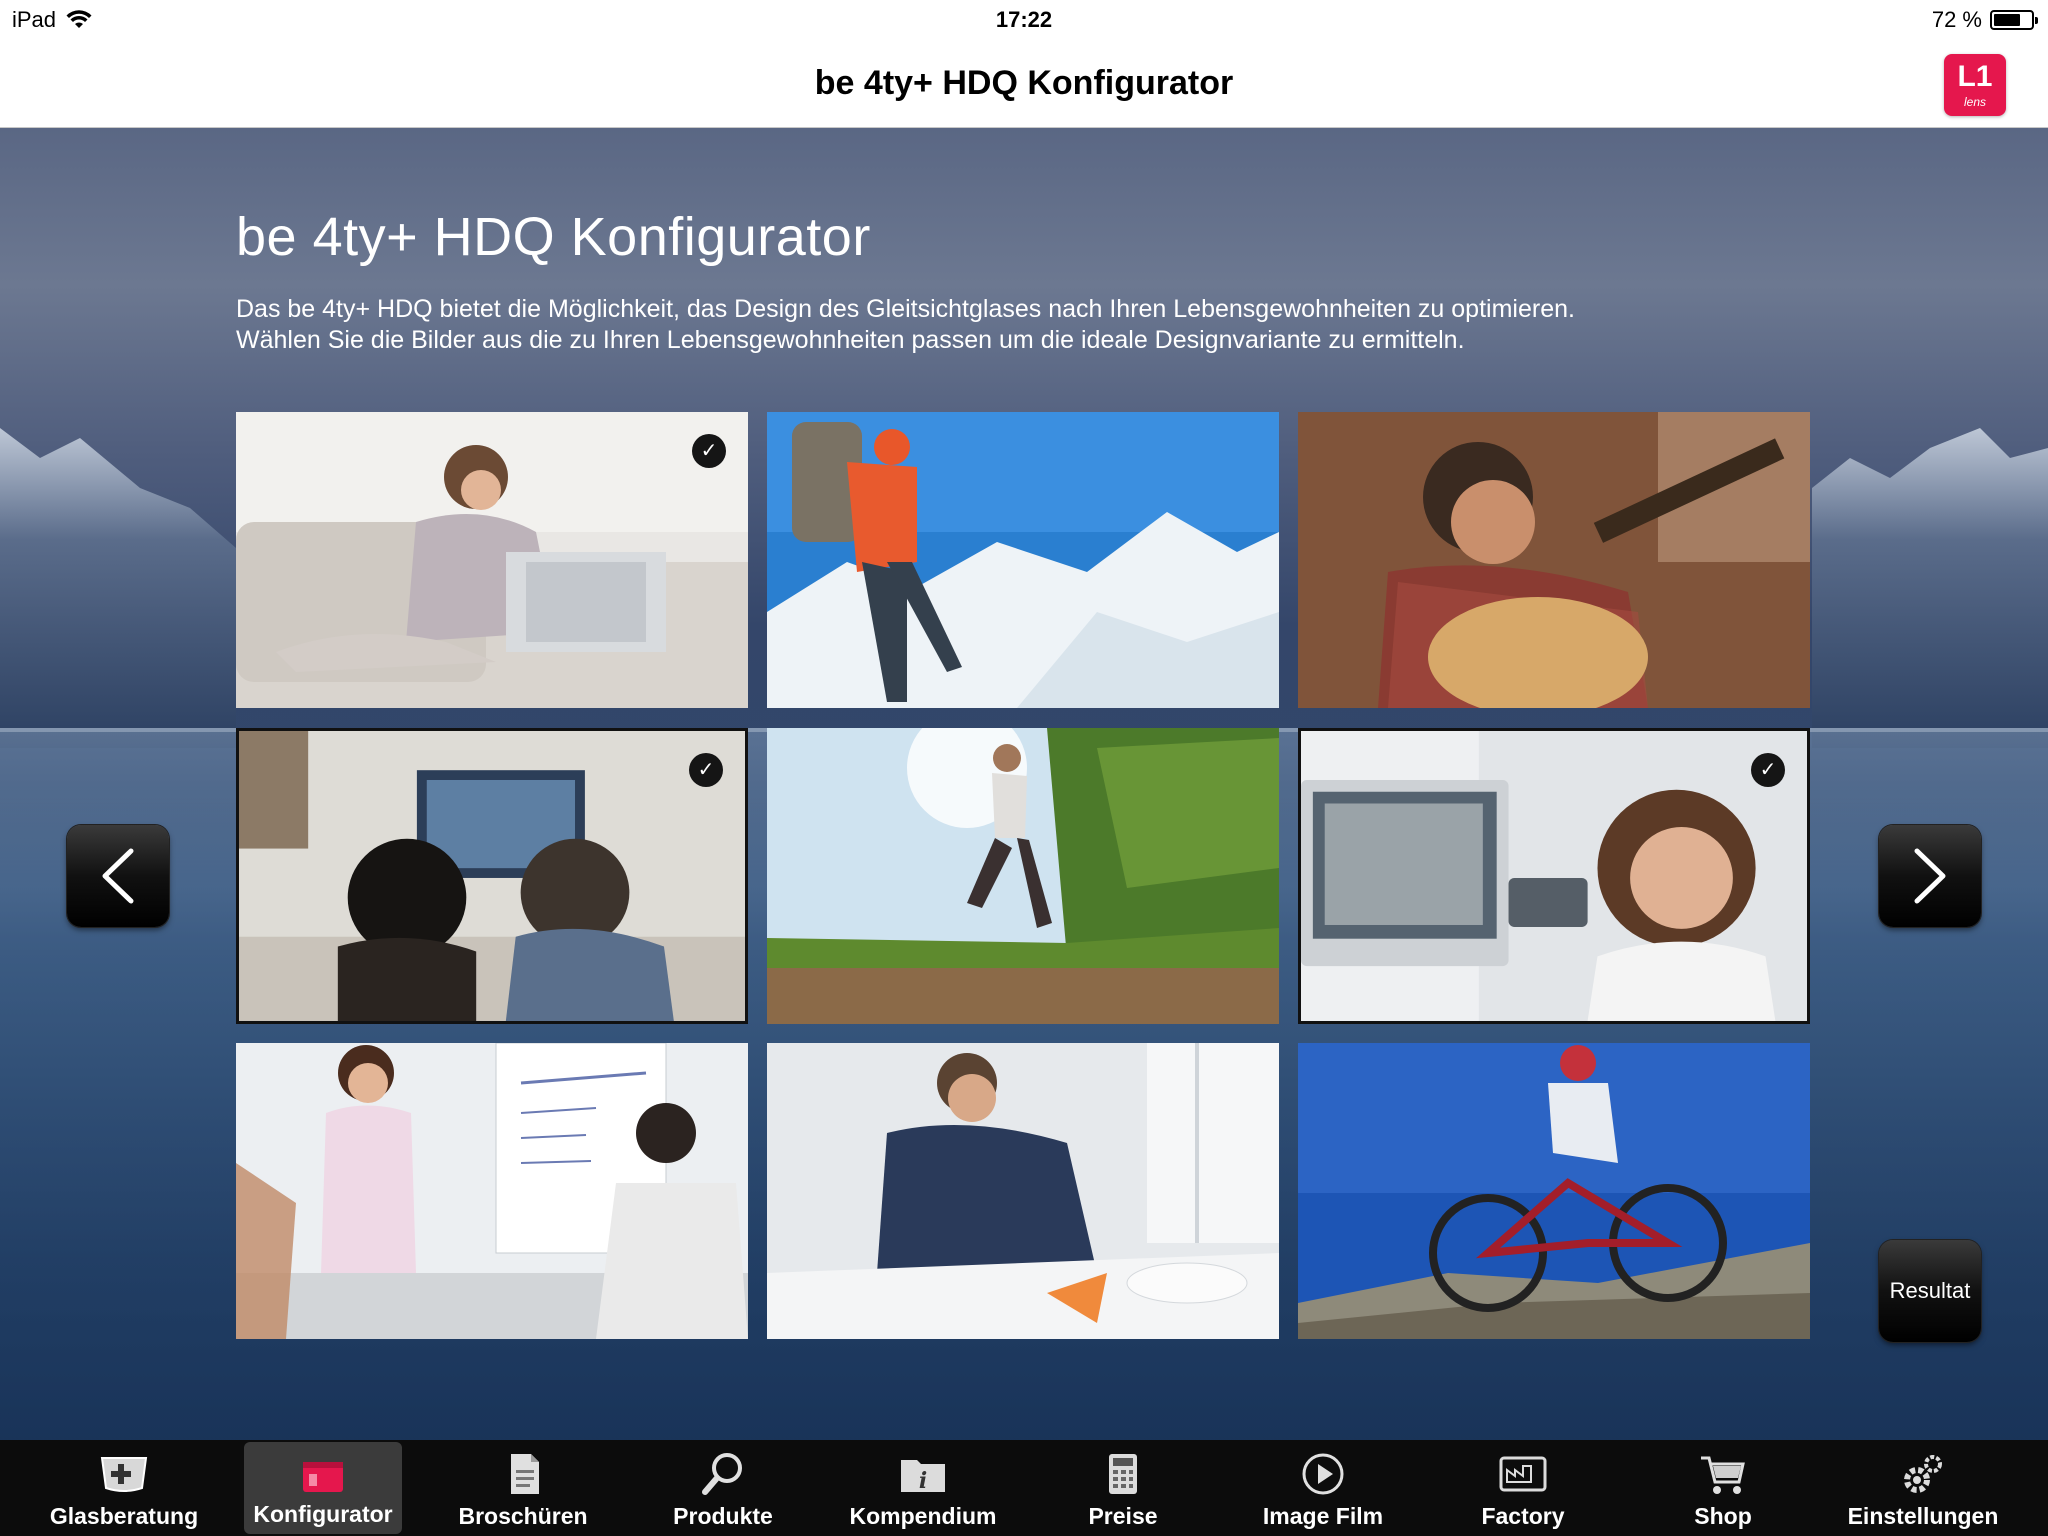  I want to click on guitar-player-image, so click(1554, 560).